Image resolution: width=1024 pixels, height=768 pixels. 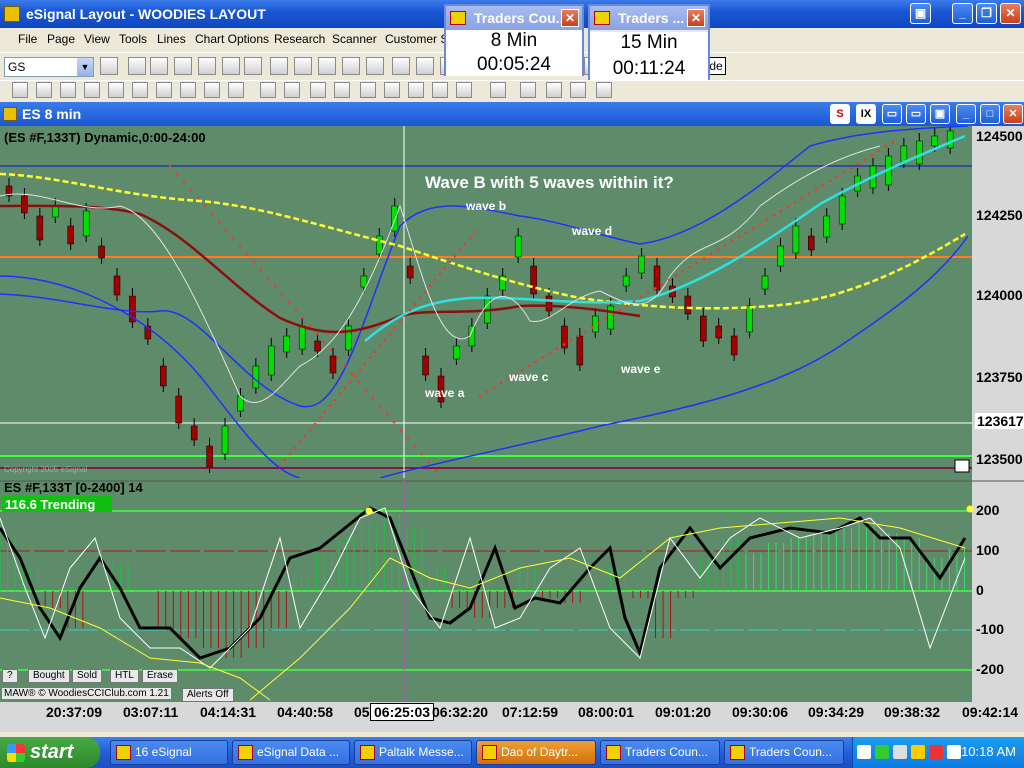 I want to click on chevron-down-icon: ▼, so click(x=85, y=67).